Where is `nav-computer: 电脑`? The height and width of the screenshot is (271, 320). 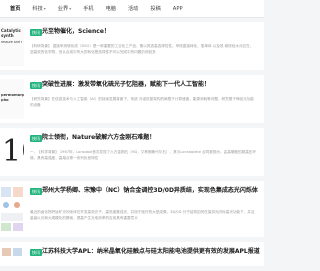 nav-computer: 电脑 is located at coordinates (111, 9).